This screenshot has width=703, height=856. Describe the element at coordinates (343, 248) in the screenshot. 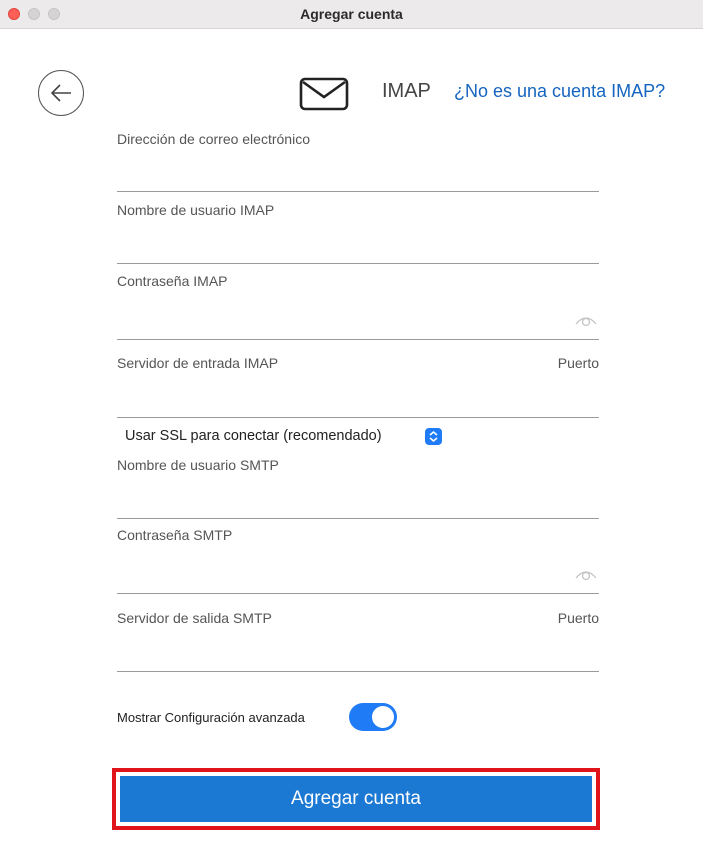

I see `imap-username-input` at that location.